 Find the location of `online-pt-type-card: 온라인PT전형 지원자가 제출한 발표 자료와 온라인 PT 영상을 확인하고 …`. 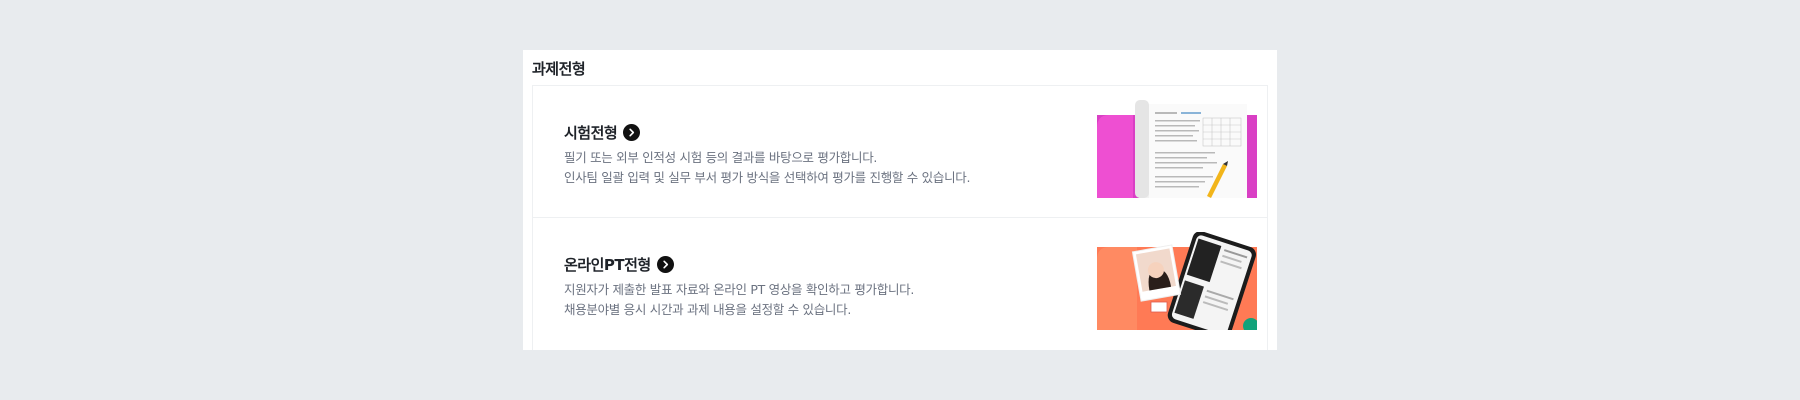

online-pt-type-card: 온라인PT전형 지원자가 제출한 발표 자료와 온라인 PT 영상을 확인하고 … is located at coordinates (900, 282).